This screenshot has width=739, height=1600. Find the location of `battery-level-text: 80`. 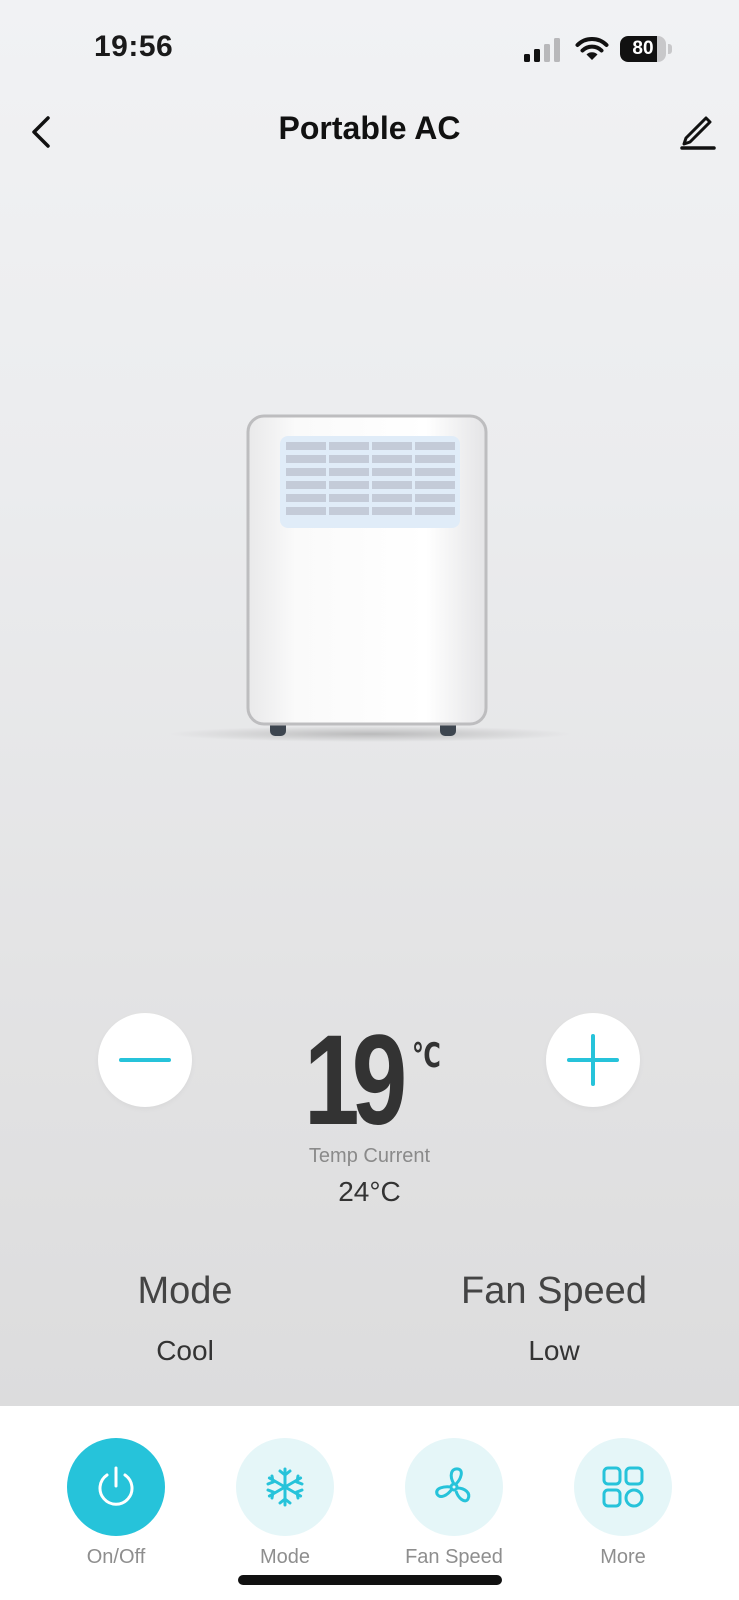

battery-level-text: 80 is located at coordinates (643, 48).